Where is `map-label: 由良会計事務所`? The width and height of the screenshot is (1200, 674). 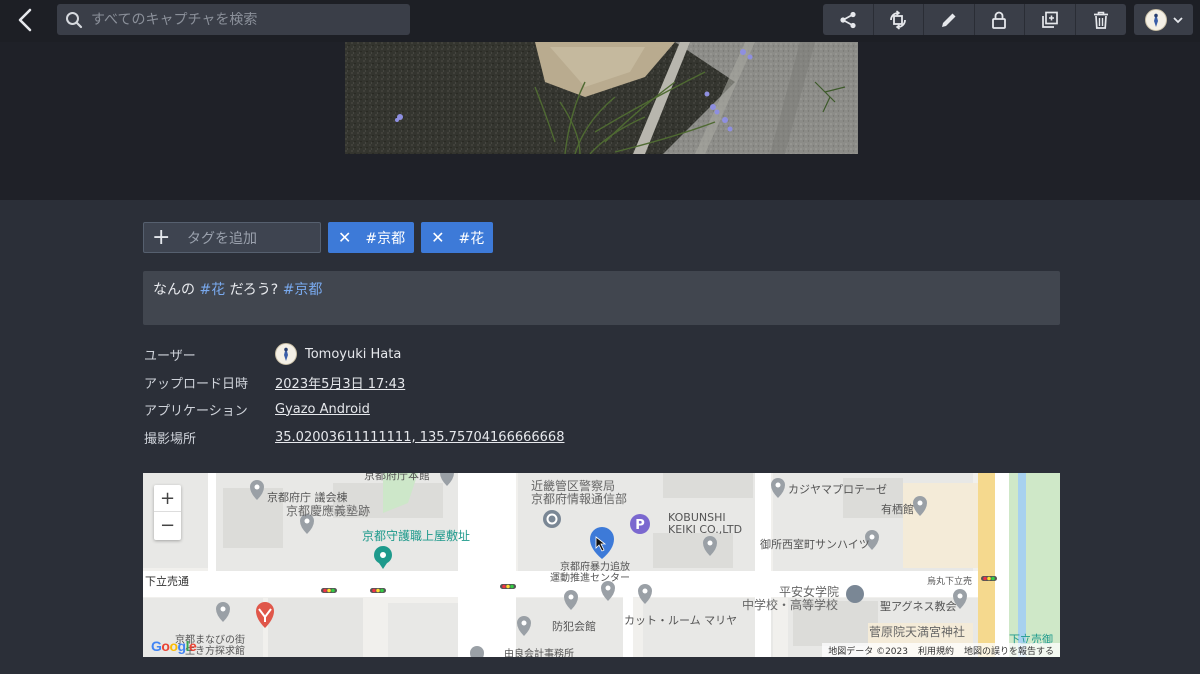 map-label: 由良会計事務所 is located at coordinates (539, 653).